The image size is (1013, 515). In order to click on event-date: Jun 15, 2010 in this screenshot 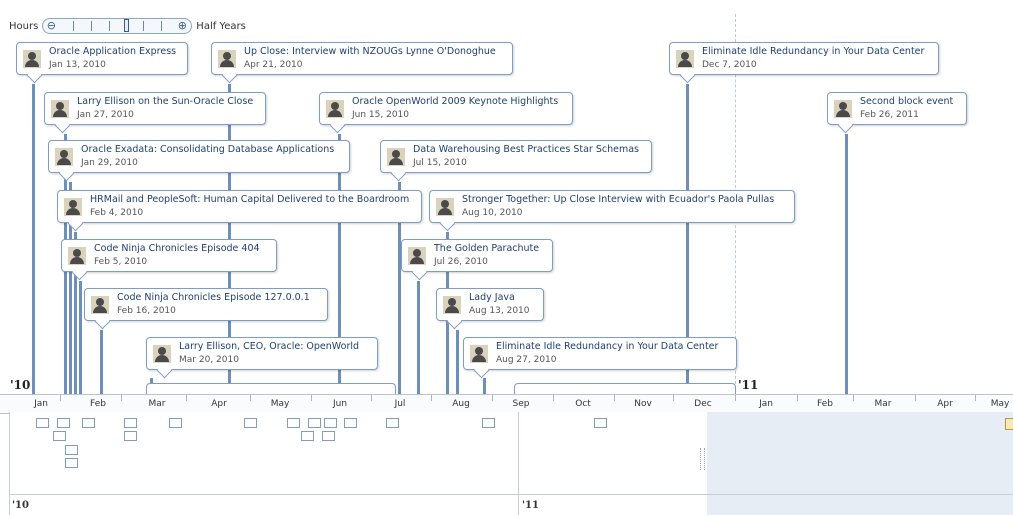, I will do `click(381, 115)`.